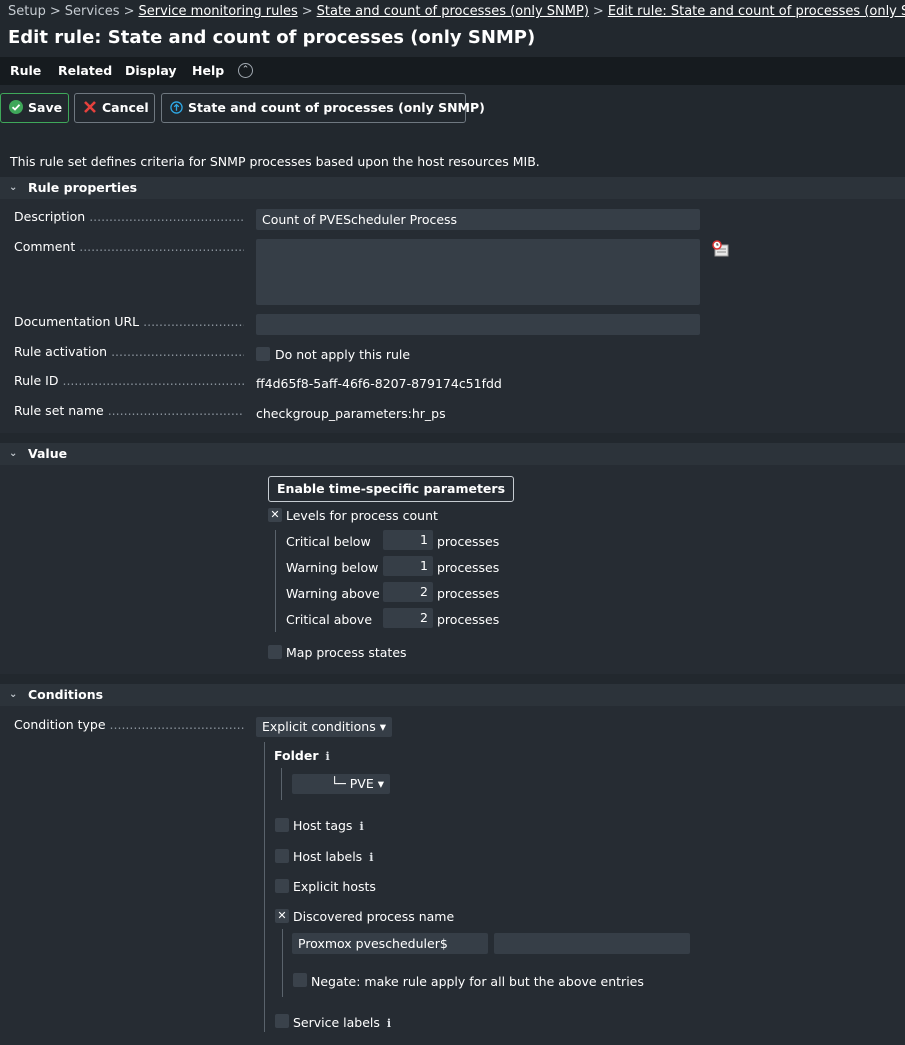 The height and width of the screenshot is (1045, 905). Describe the element at coordinates (408, 540) in the screenshot. I see `critical-below-input: 1` at that location.